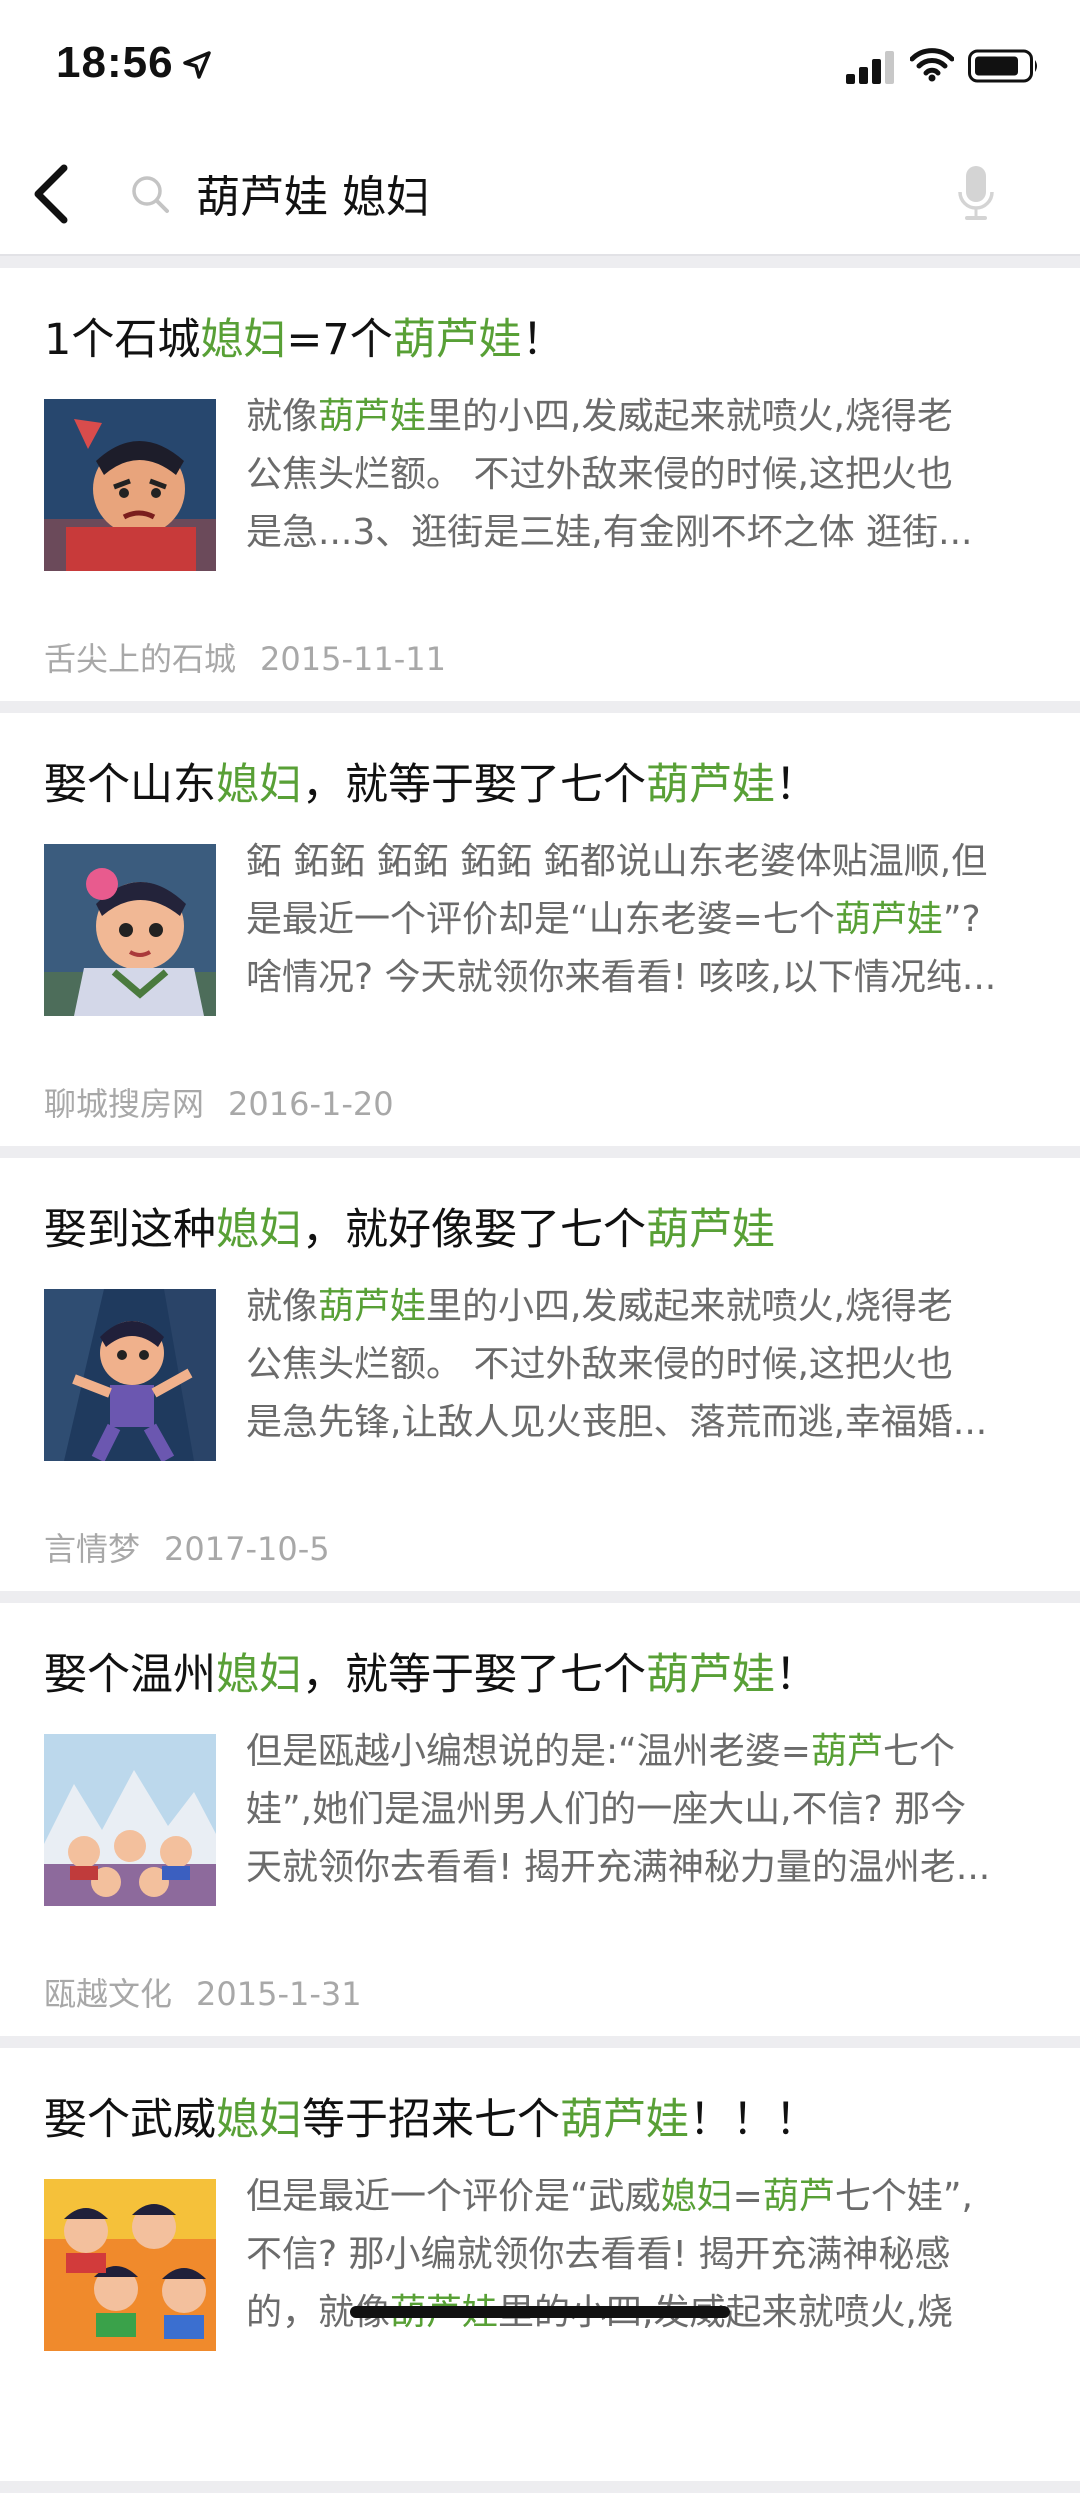 The width and height of the screenshot is (1080, 2493). What do you see at coordinates (108, 1994) in the screenshot?
I see `result-source: 瓯越文化` at bounding box center [108, 1994].